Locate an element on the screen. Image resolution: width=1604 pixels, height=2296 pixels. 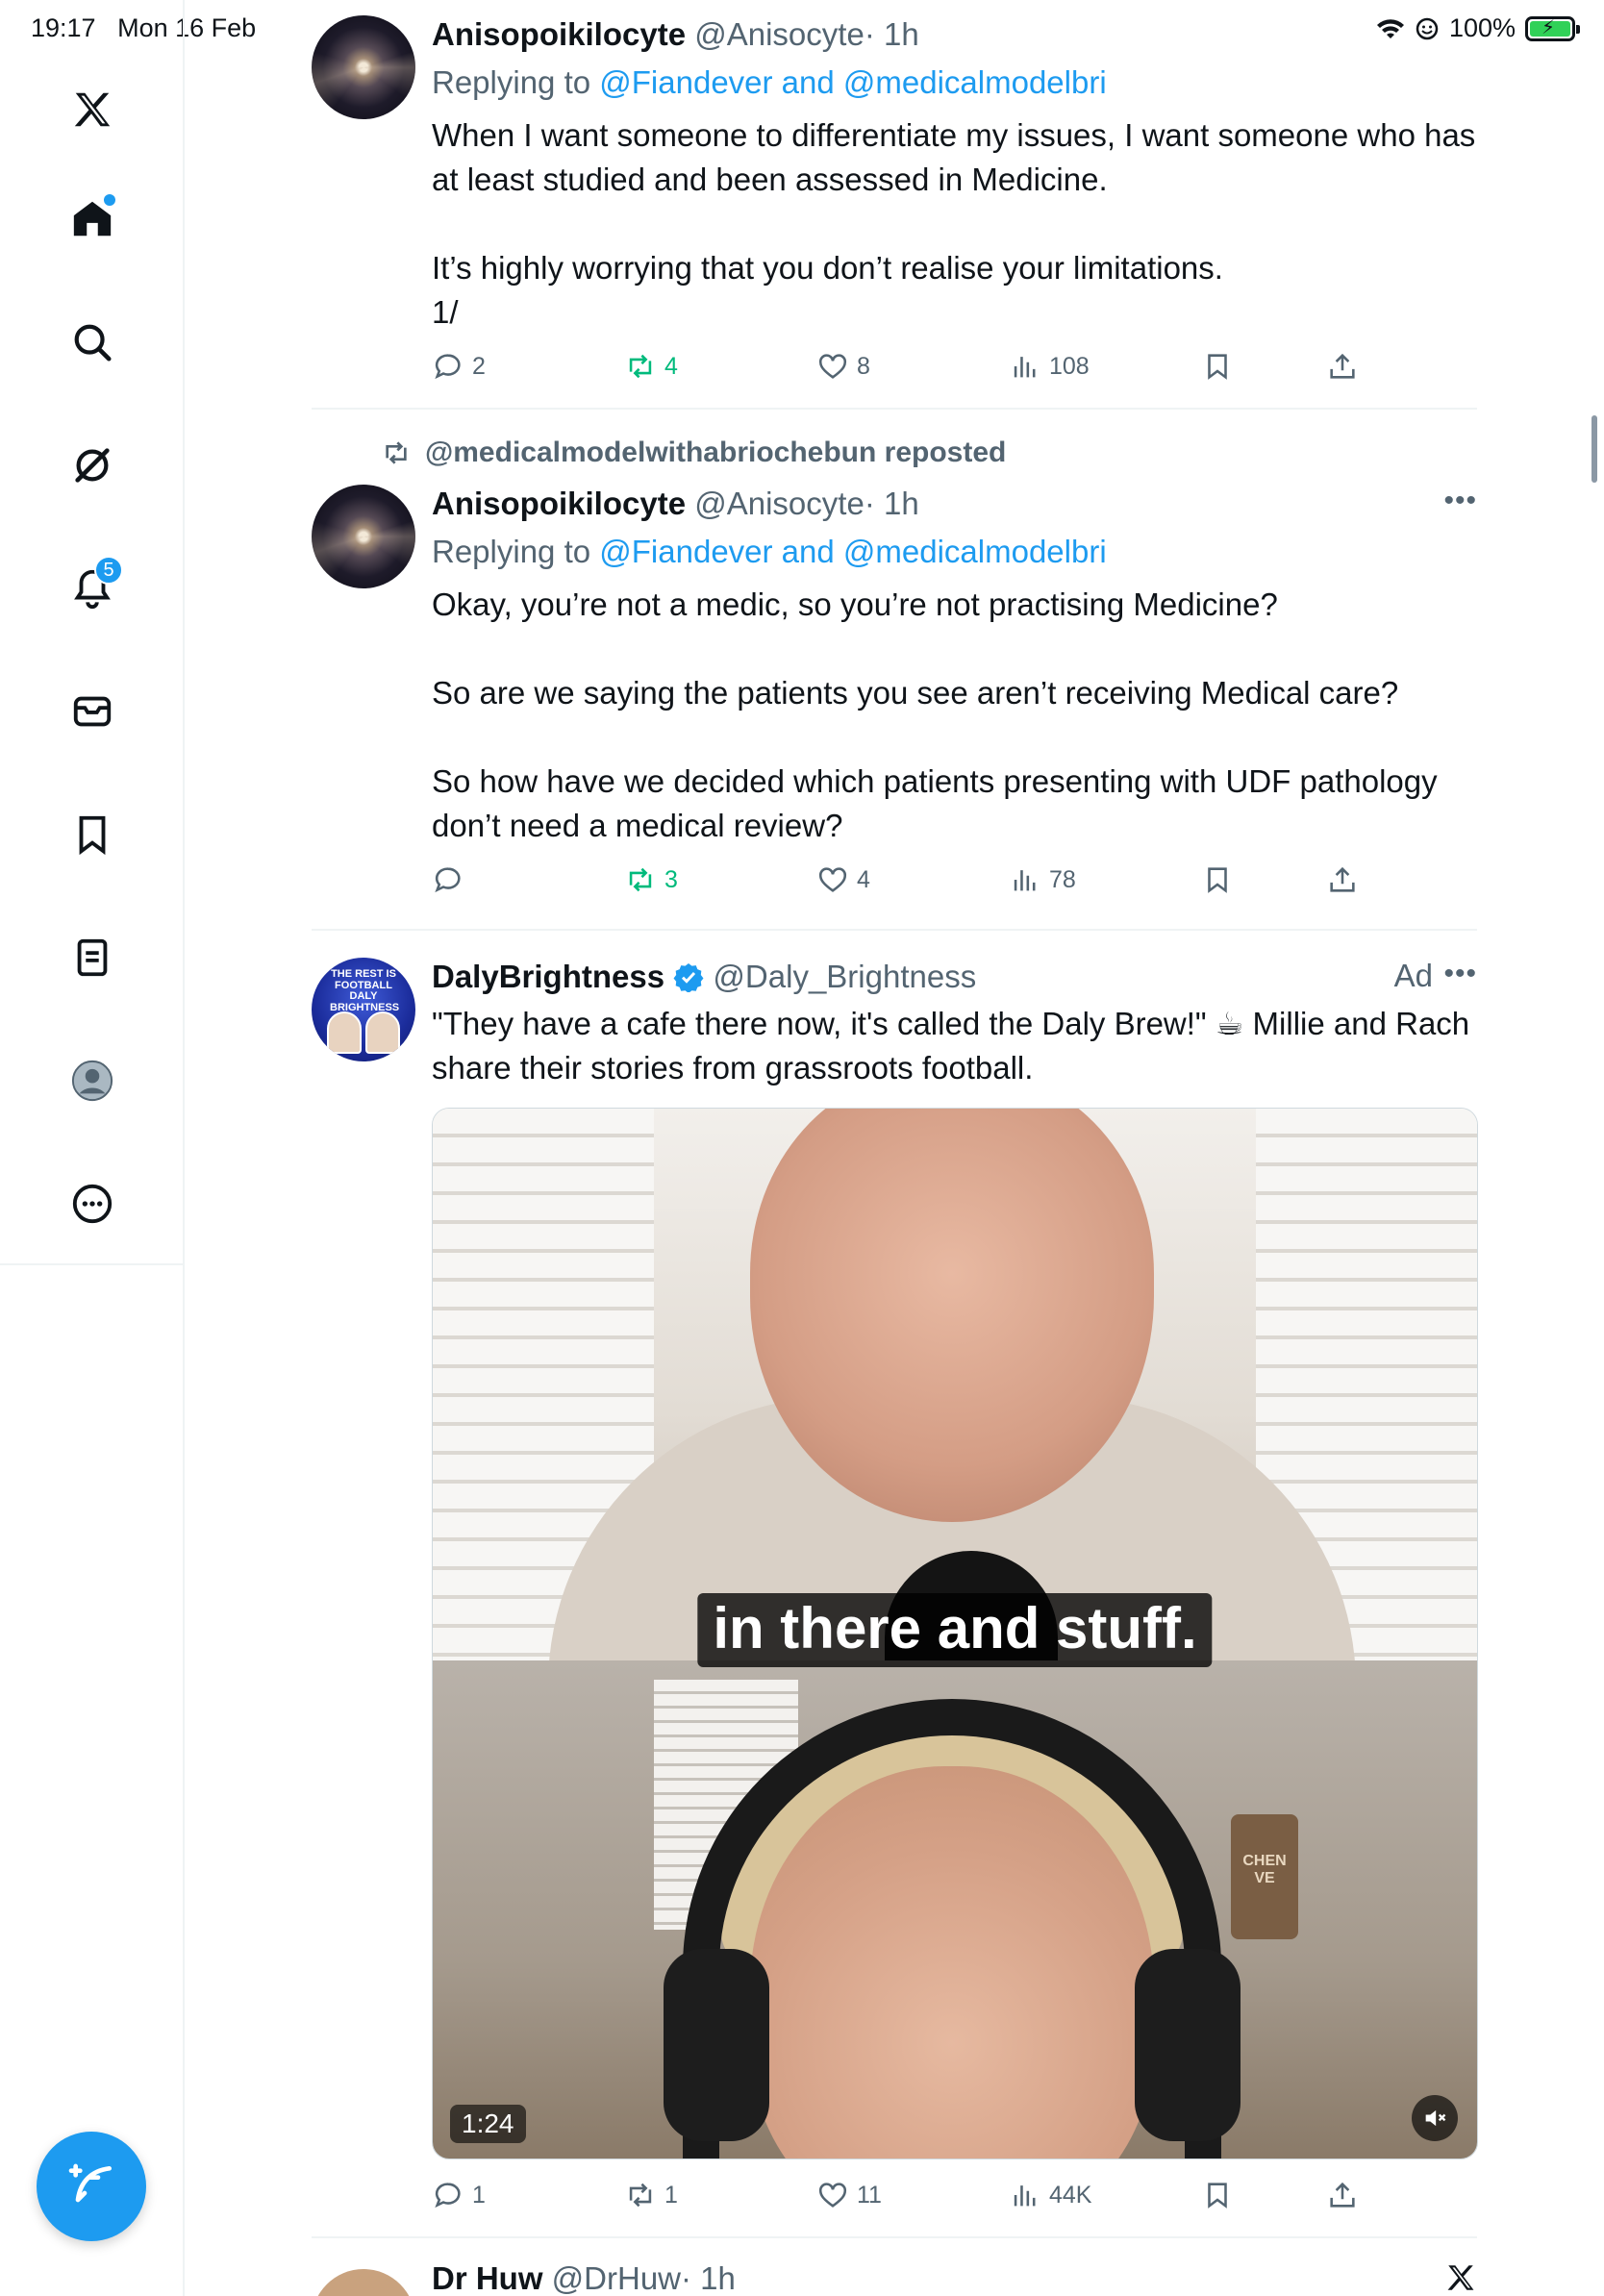
messages-icon is located at coordinates (92, 711).